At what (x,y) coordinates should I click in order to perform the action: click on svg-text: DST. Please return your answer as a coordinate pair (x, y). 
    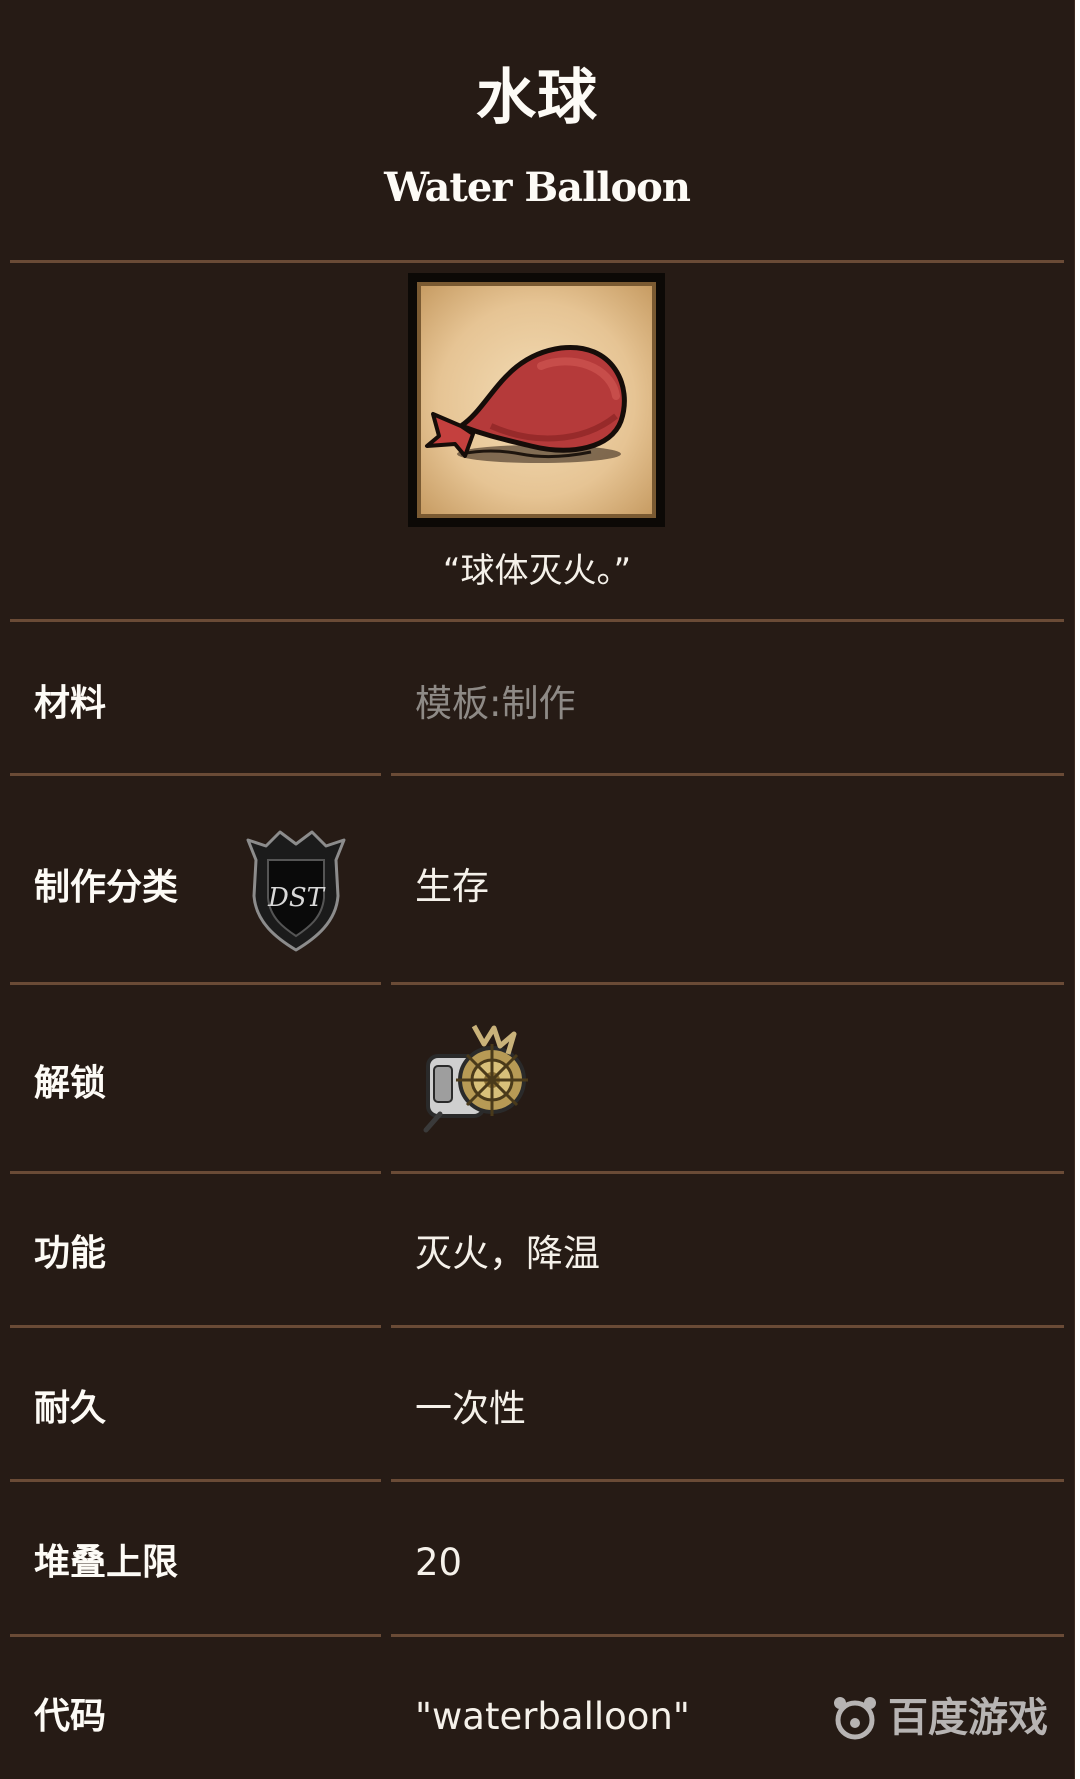
    Looking at the image, I should click on (296, 898).